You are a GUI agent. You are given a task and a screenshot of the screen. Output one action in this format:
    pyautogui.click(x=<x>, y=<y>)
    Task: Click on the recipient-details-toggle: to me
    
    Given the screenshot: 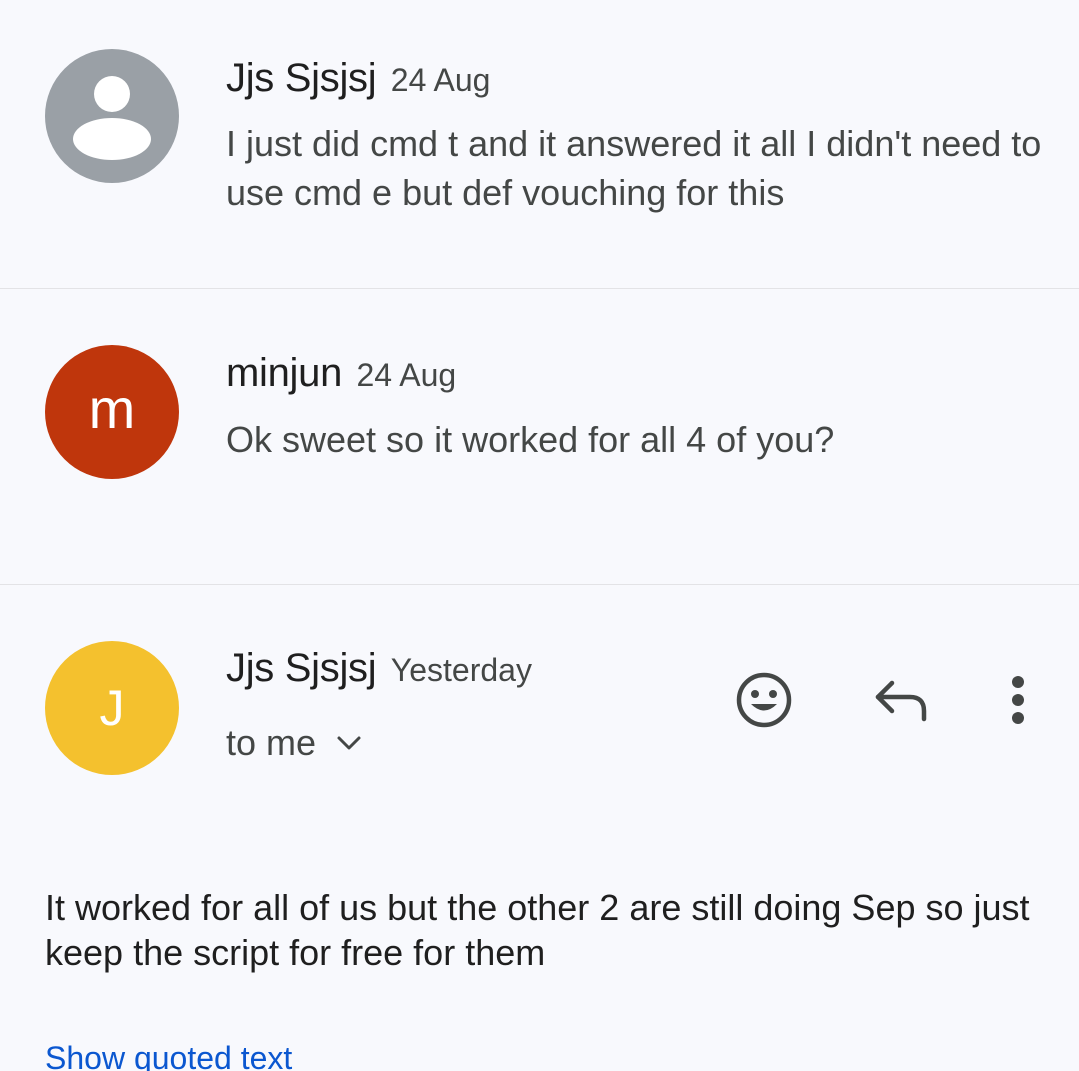 What is the action you would take?
    pyautogui.click(x=294, y=743)
    